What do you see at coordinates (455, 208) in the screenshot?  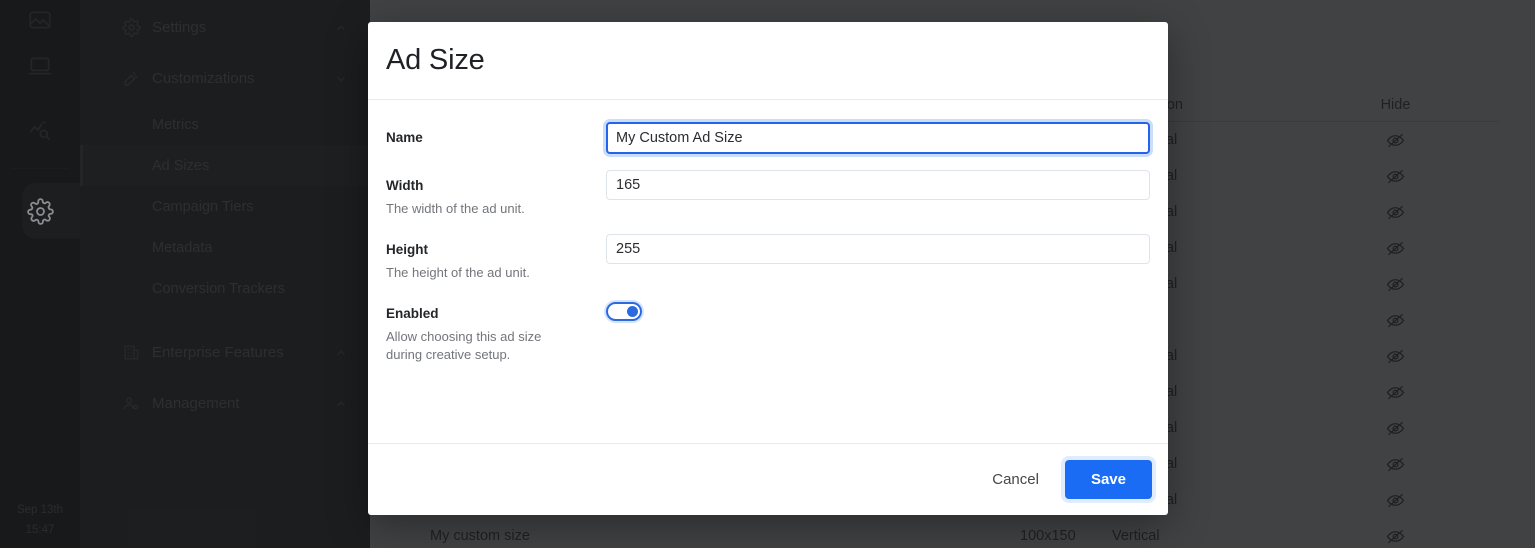 I see `label-help-text: The width of the ad unit.` at bounding box center [455, 208].